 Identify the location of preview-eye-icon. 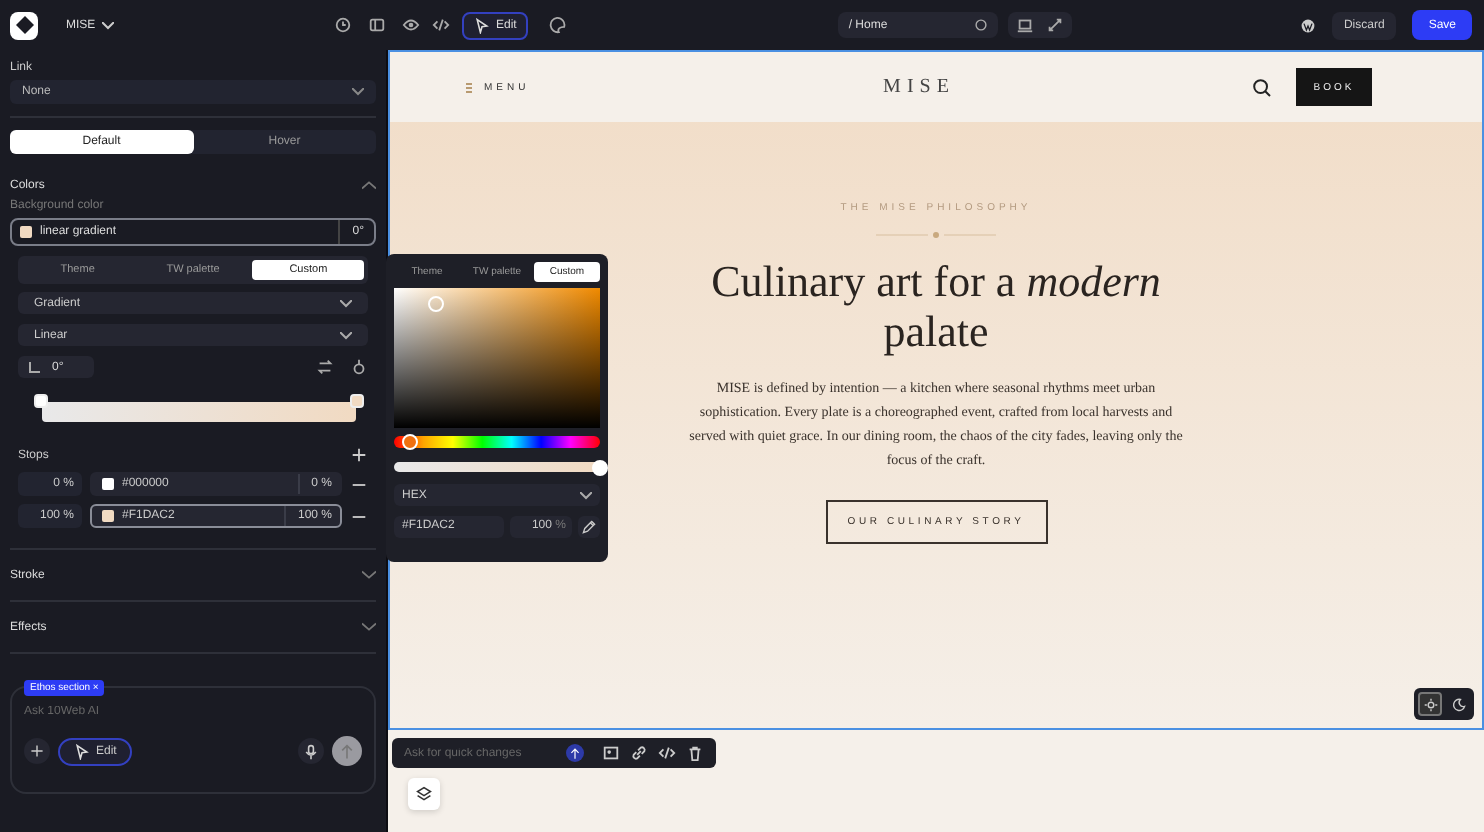
(411, 25).